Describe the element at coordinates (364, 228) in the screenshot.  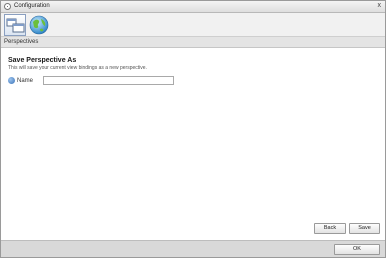
I see `save-button: Save` at that location.